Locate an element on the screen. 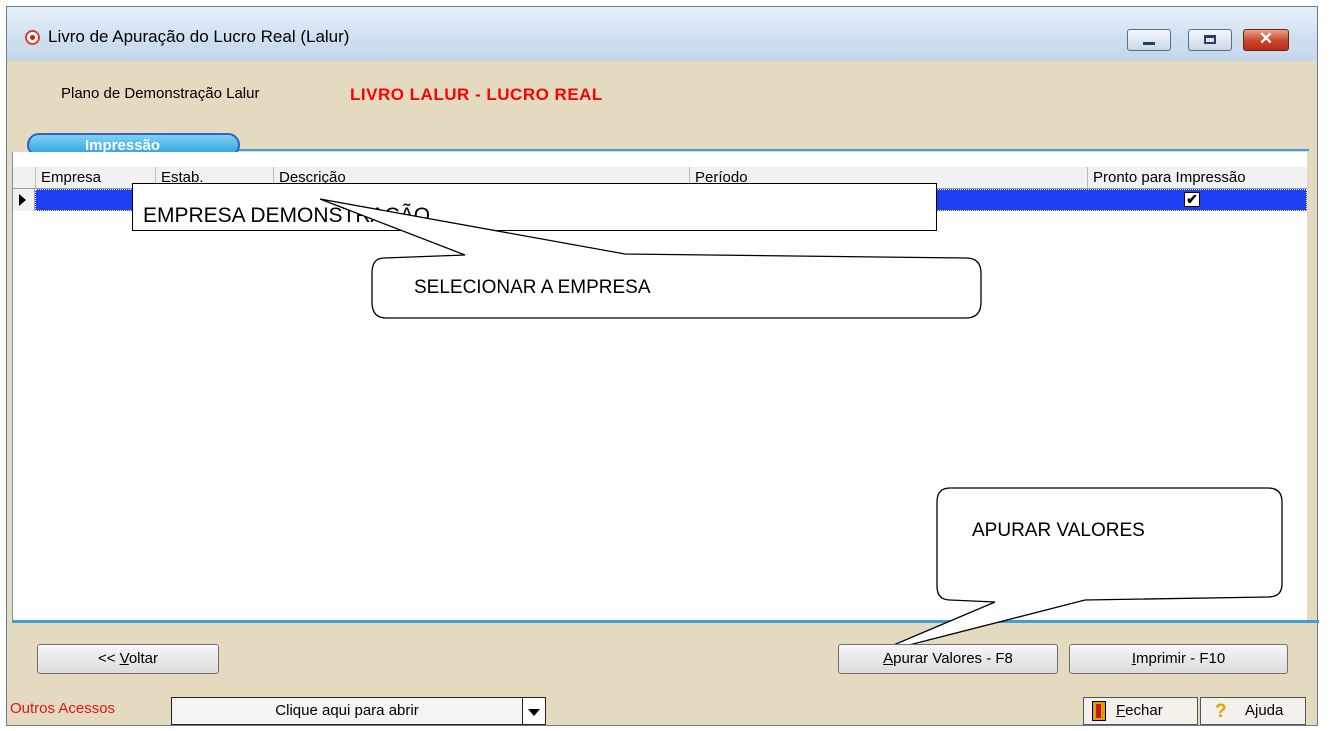 The width and height of the screenshot is (1331, 731). help-icon: ? is located at coordinates (1221, 711).